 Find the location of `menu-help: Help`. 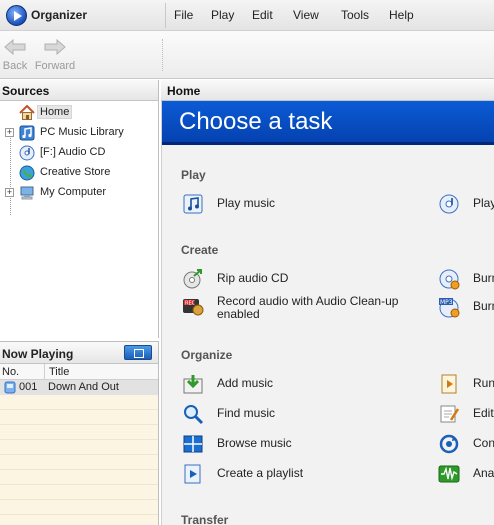

menu-help: Help is located at coordinates (401, 15).